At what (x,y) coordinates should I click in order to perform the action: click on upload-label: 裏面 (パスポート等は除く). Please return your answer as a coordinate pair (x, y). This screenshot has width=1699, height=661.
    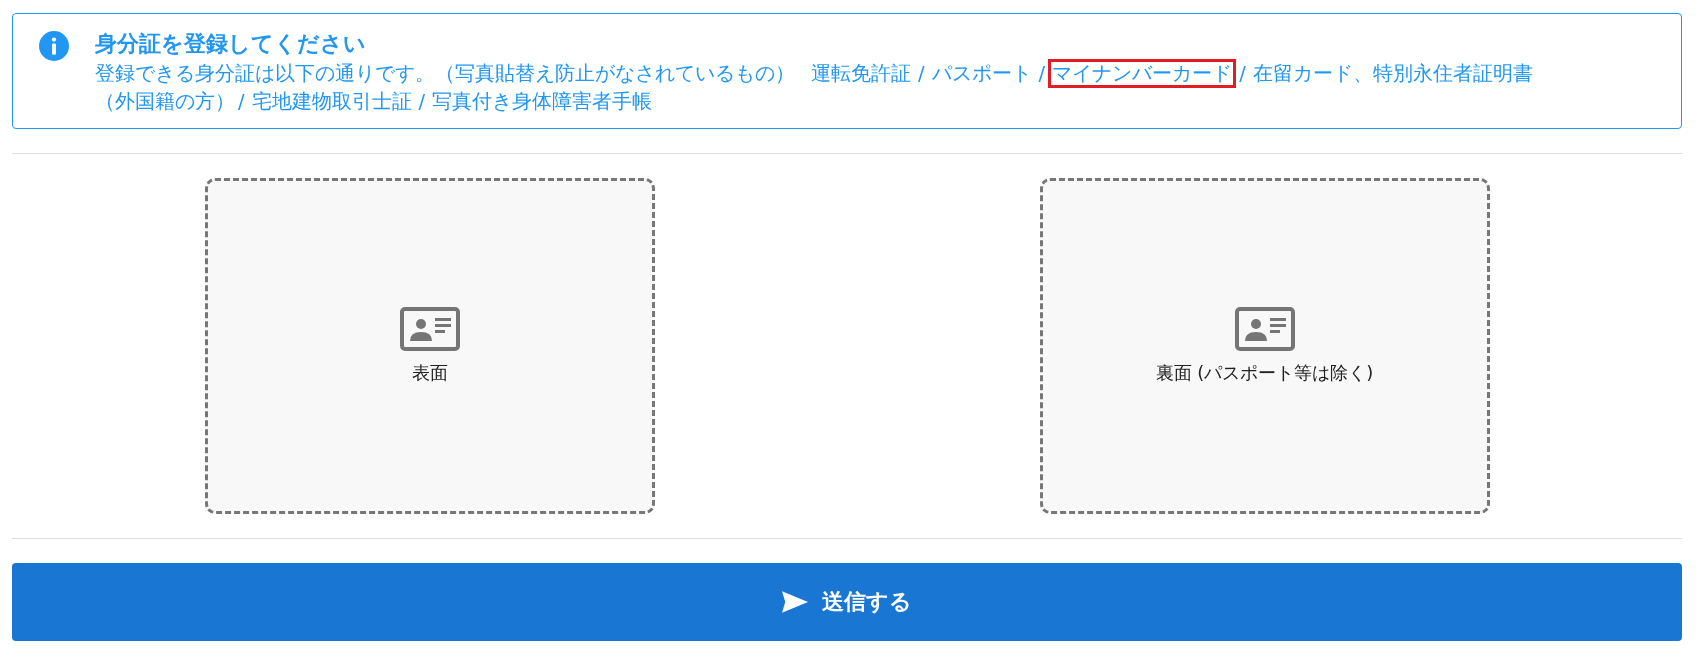
    Looking at the image, I should click on (1264, 373).